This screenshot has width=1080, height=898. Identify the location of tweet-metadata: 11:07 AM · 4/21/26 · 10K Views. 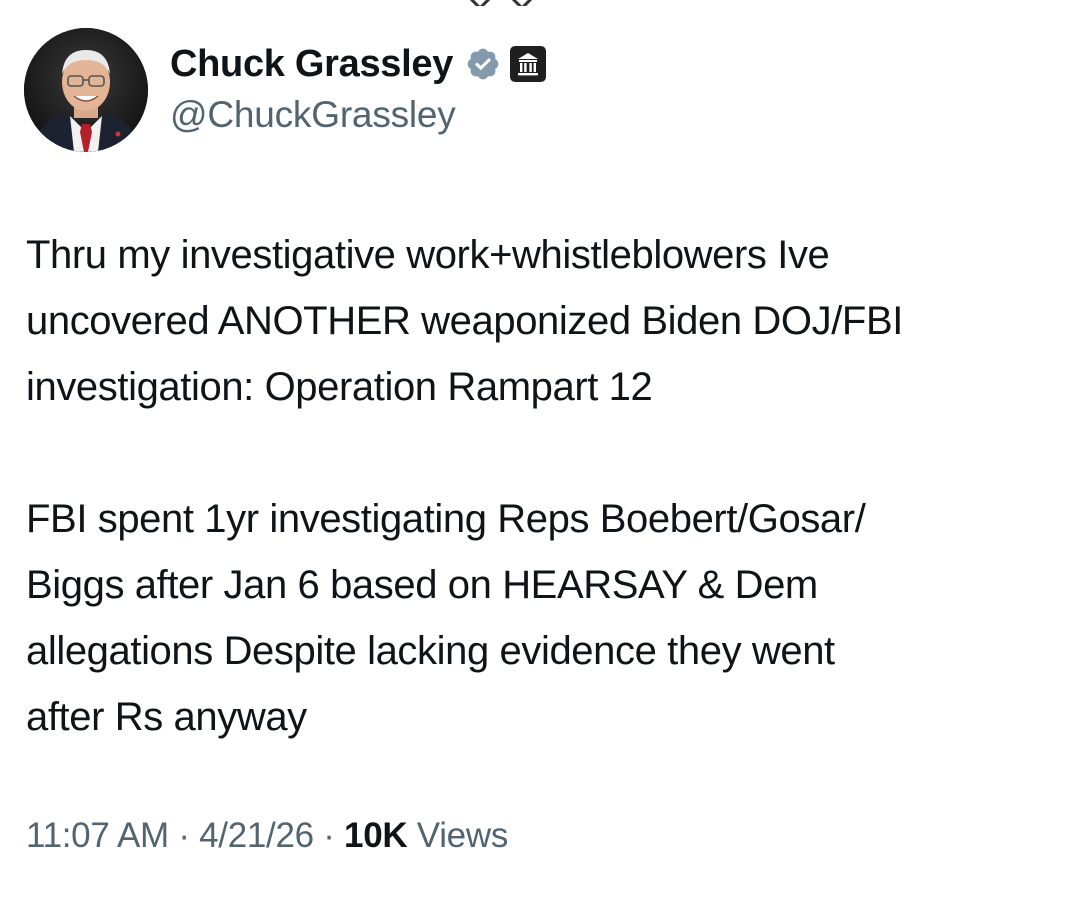
(267, 836).